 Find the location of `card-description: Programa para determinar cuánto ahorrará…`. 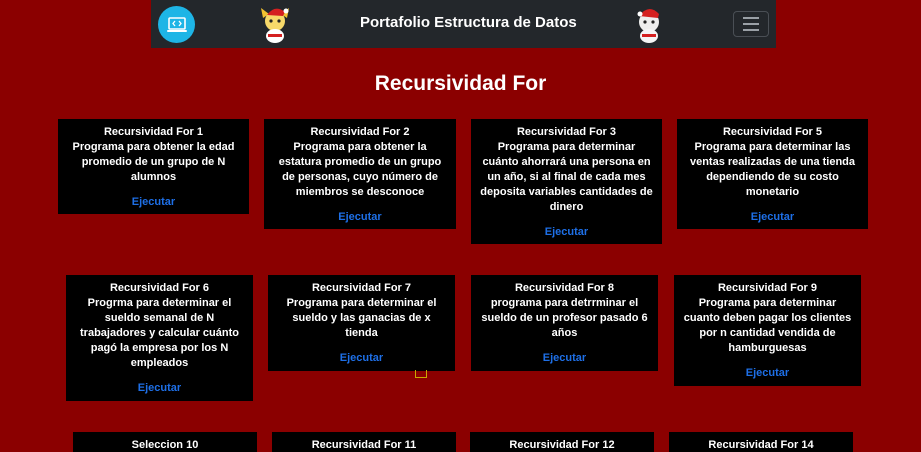

card-description: Programa para determinar cuánto ahorrará… is located at coordinates (566, 177).